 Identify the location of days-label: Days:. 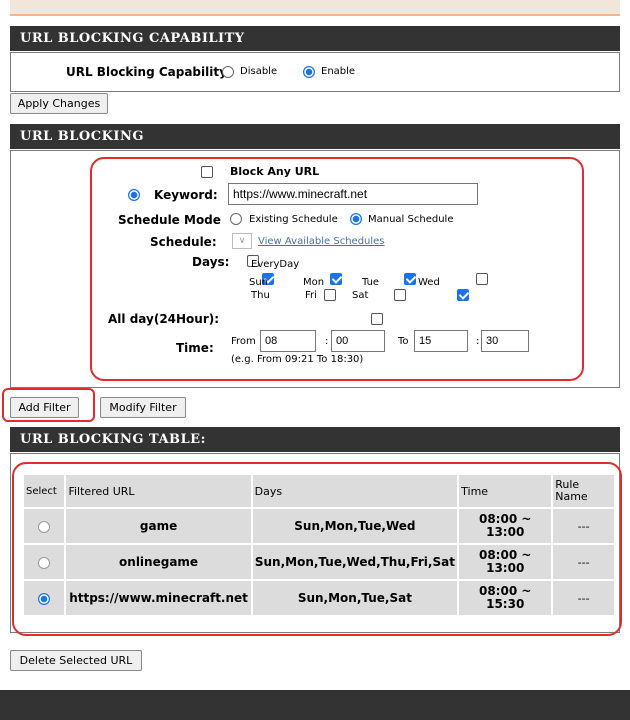
(211, 262).